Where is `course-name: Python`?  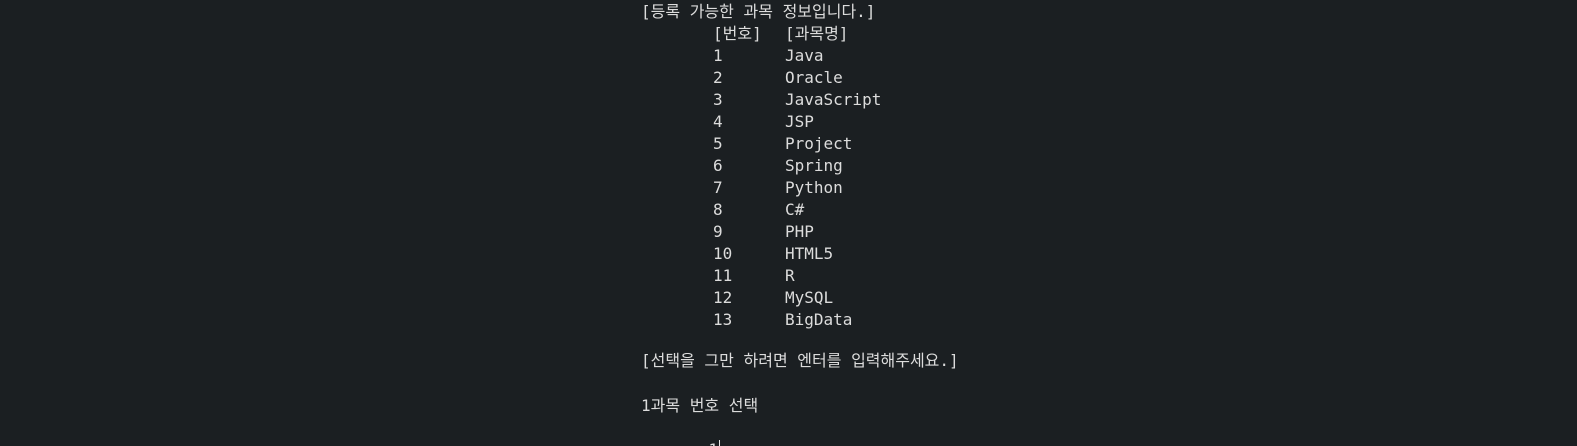 course-name: Python is located at coordinates (814, 187).